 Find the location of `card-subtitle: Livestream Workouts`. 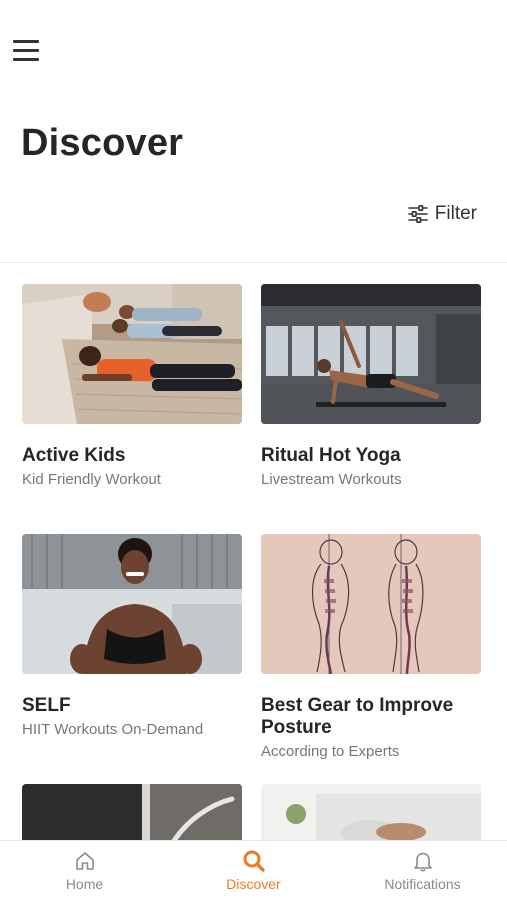

card-subtitle: Livestream Workouts is located at coordinates (331, 479).